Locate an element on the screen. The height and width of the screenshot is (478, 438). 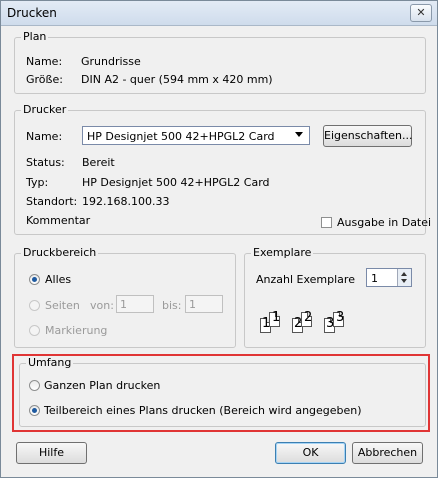
help-button: Hilfe is located at coordinates (51, 453).